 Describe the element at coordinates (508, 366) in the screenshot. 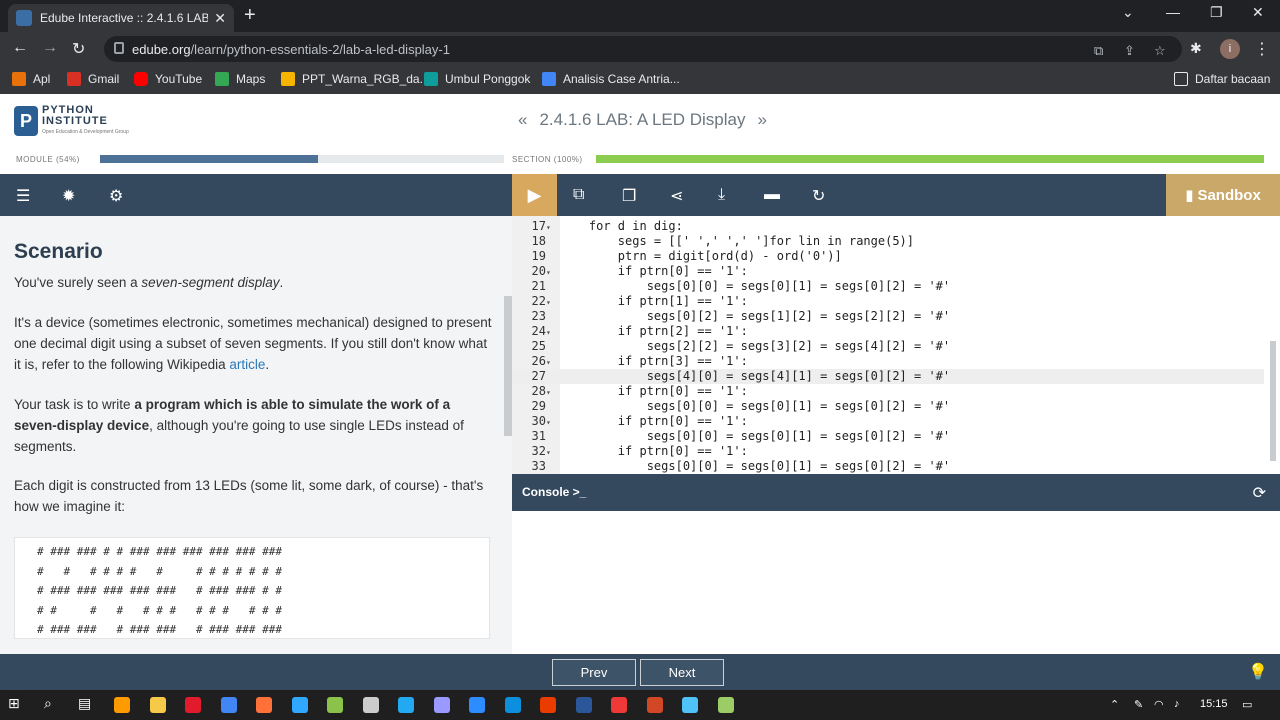

I see `lesson-scrollbar` at that location.